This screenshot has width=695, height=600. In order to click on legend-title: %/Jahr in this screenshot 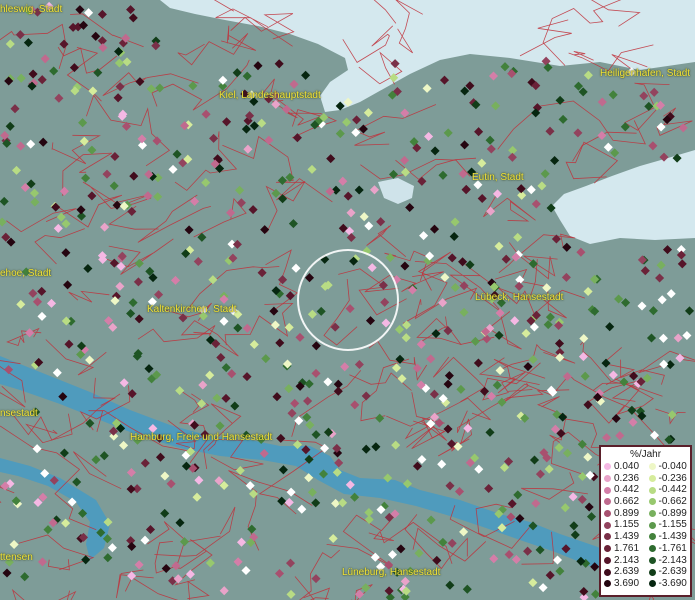, I will do `click(645, 454)`.